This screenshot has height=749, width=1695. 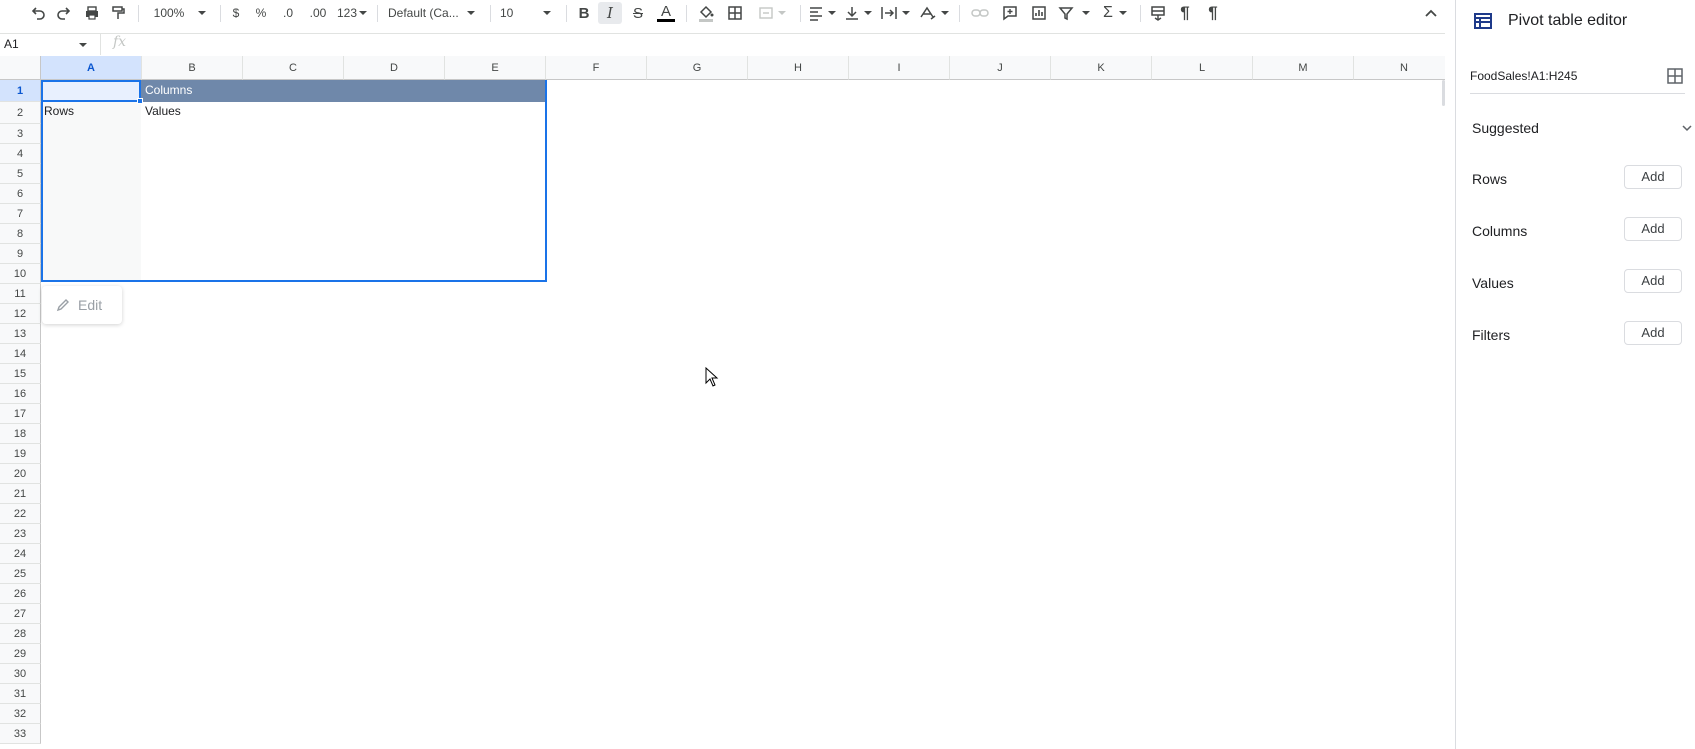 What do you see at coordinates (293, 68) in the screenshot?
I see `column-header-c: C` at bounding box center [293, 68].